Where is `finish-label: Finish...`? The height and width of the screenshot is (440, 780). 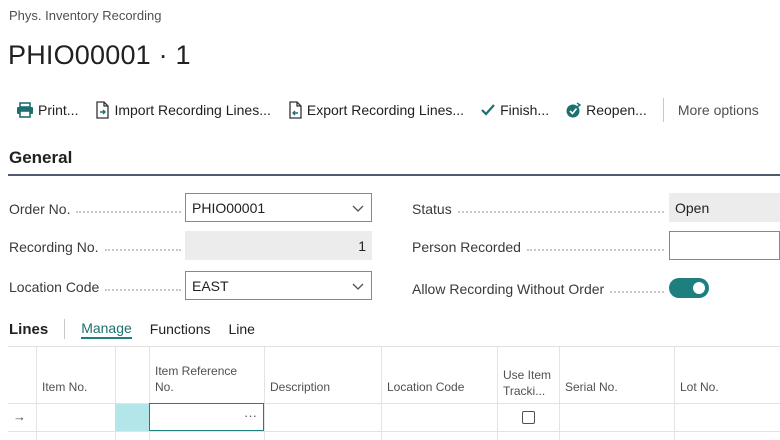 finish-label: Finish... is located at coordinates (525, 110).